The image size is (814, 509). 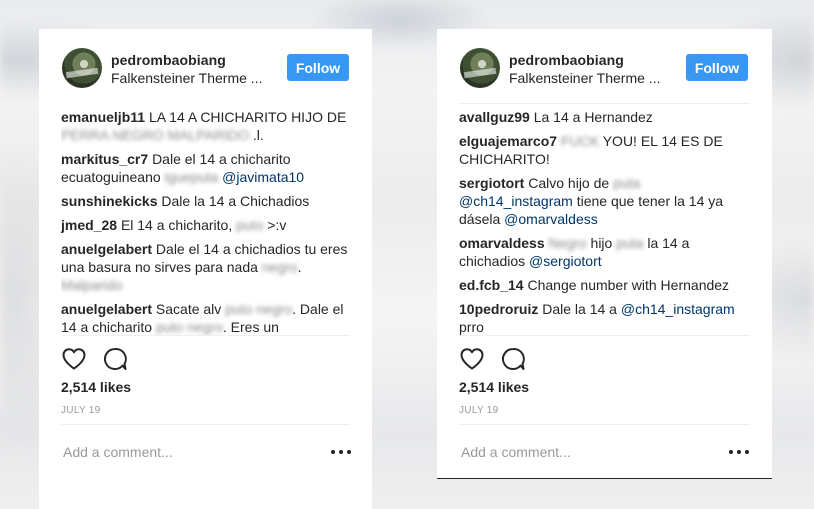 I want to click on comment-text: La 14 a Hernandez, so click(x=593, y=117).